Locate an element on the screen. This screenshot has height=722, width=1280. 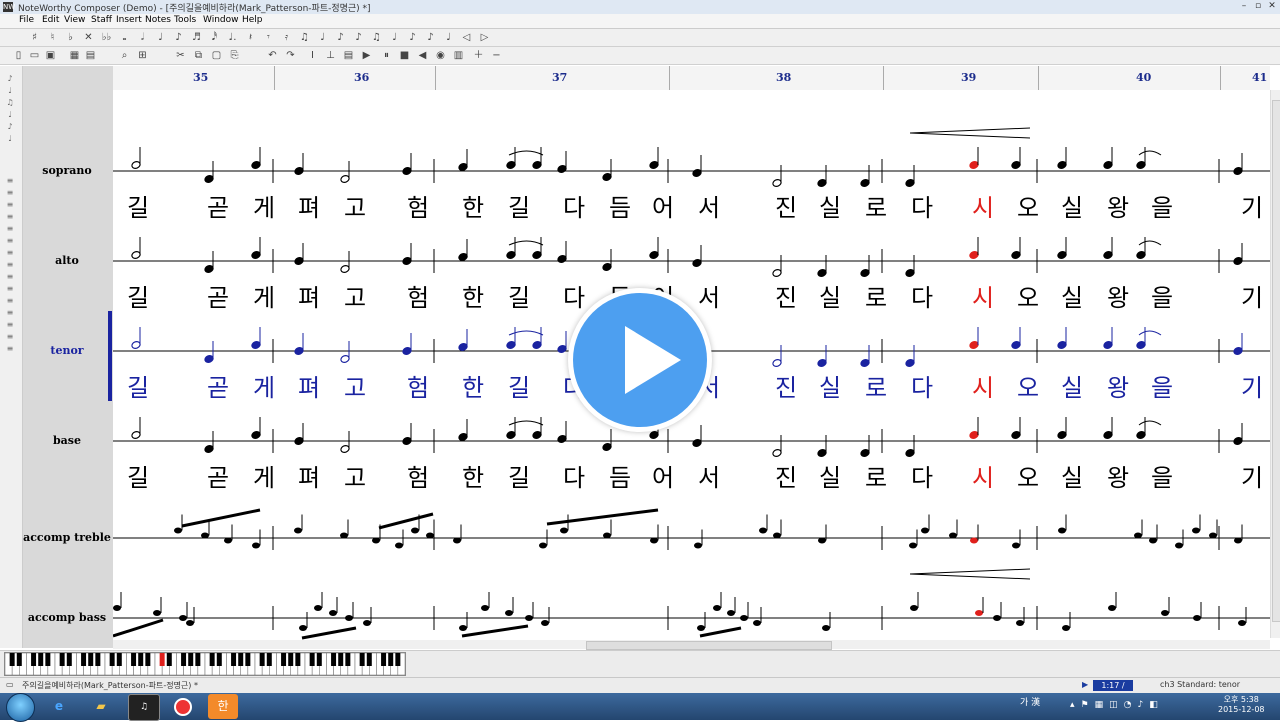
double-flat-icon: ♭♭ is located at coordinates (106, 37).